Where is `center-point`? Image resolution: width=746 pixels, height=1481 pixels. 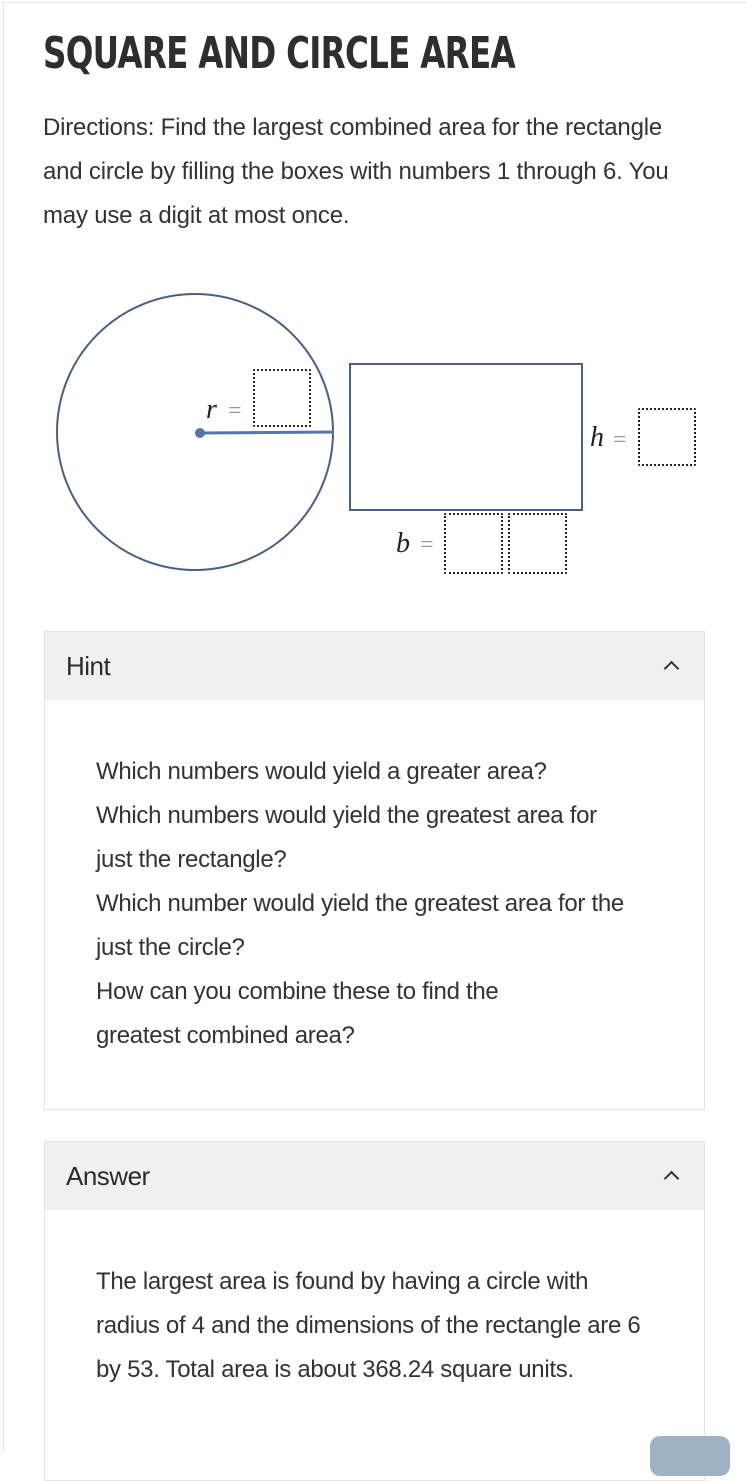
center-point is located at coordinates (200, 433).